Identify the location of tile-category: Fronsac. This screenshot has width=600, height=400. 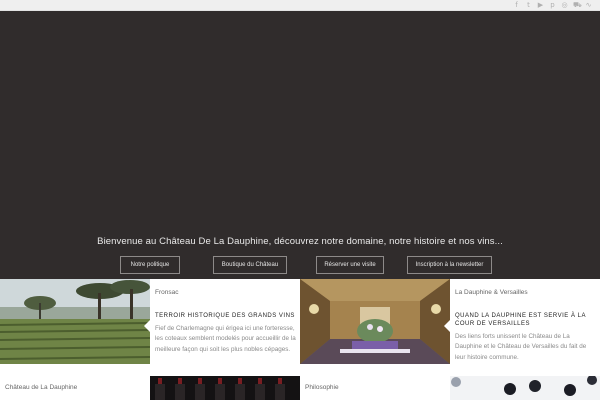
(167, 292).